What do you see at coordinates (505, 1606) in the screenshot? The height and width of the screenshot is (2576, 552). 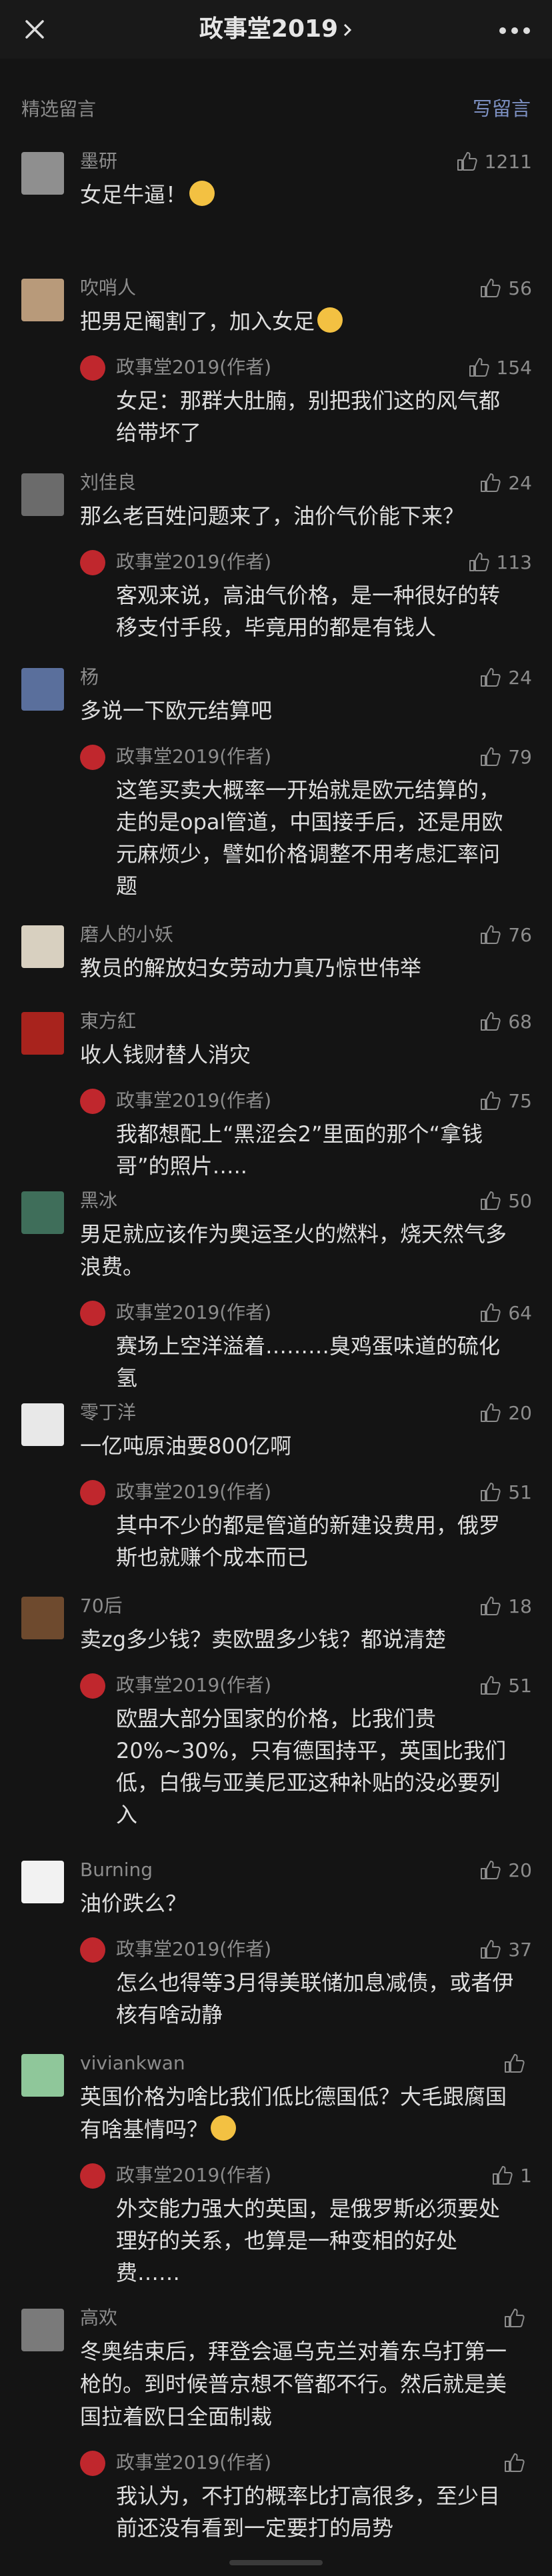 I see `like-button: 18` at bounding box center [505, 1606].